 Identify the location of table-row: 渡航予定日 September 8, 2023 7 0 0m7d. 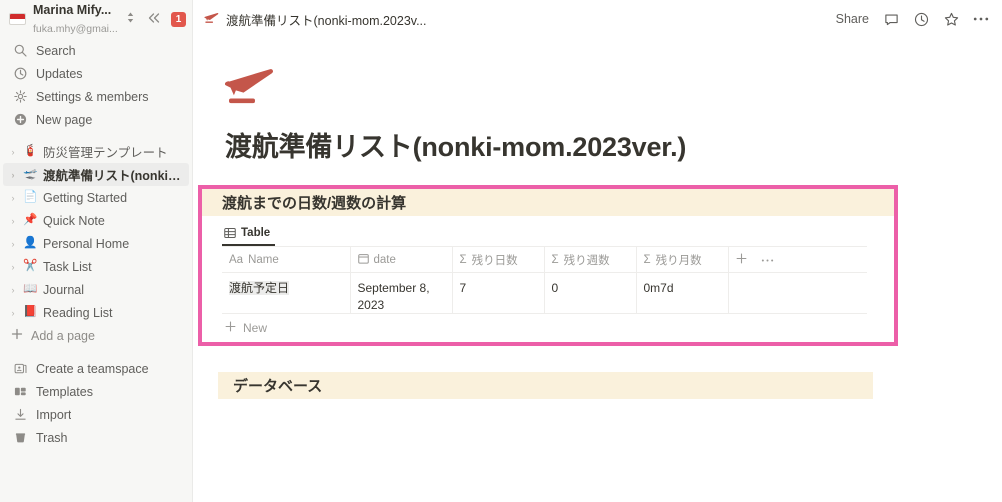
(544, 293).